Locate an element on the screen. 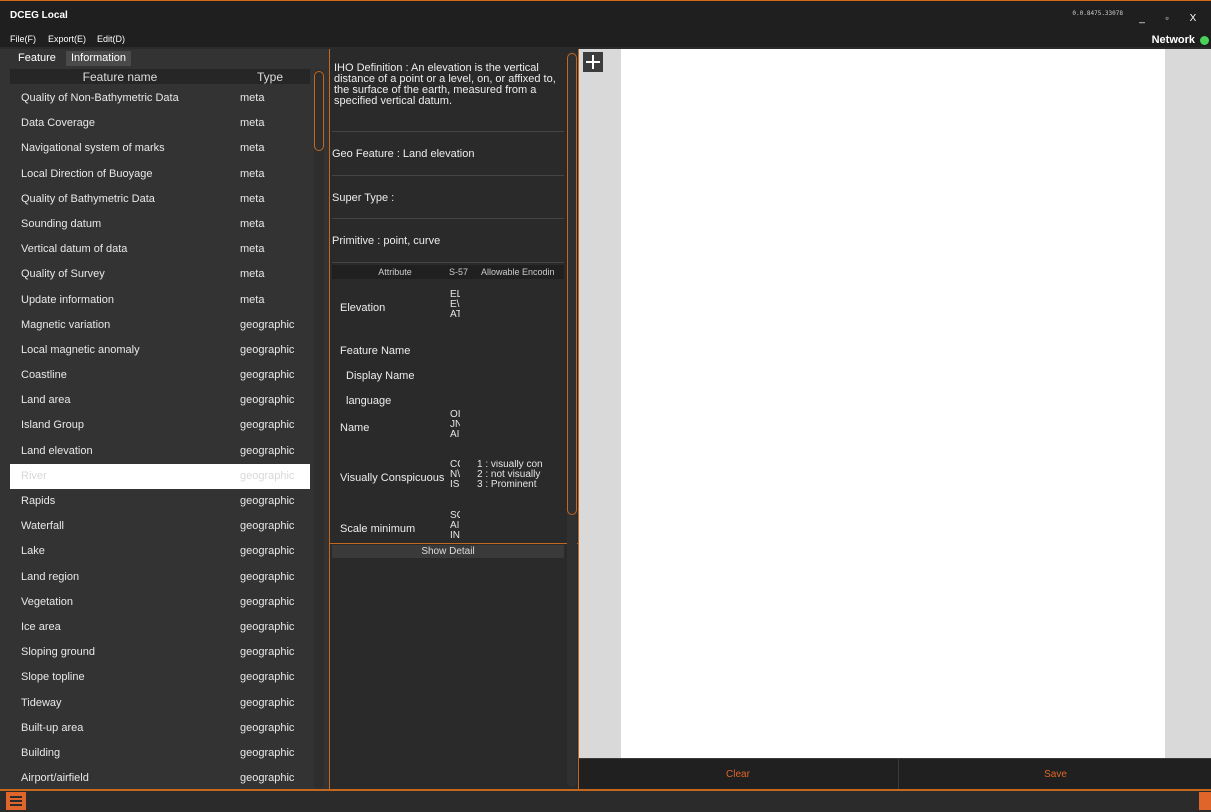 The image size is (1211, 812). list-menu-icon is located at coordinates (16, 801).